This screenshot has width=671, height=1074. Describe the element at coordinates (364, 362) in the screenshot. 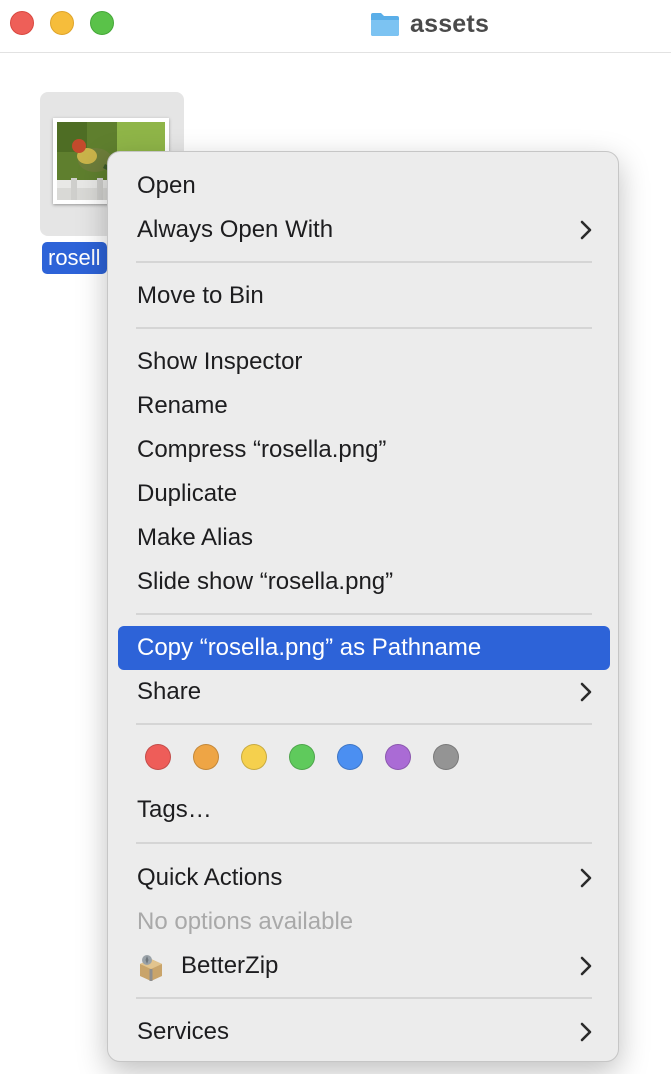

I see `menu-item-show-inspector: Show Inspector` at that location.